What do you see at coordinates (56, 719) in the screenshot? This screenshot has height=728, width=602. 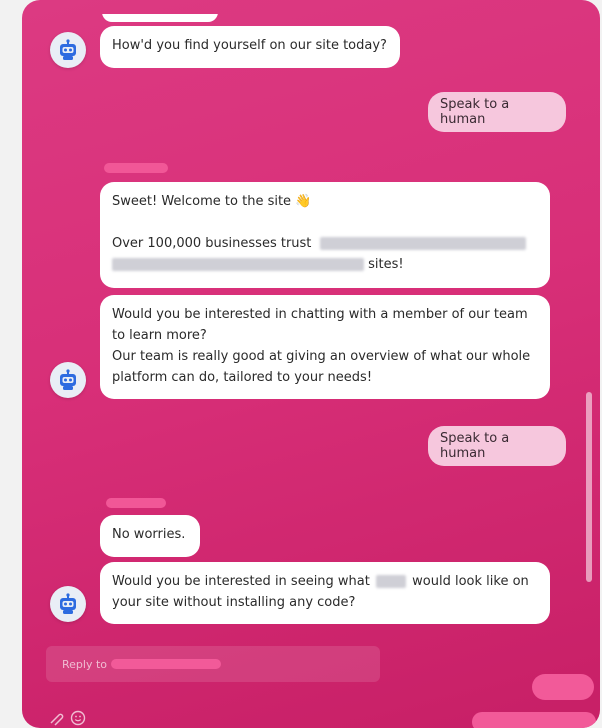 I see `attachment-icon` at bounding box center [56, 719].